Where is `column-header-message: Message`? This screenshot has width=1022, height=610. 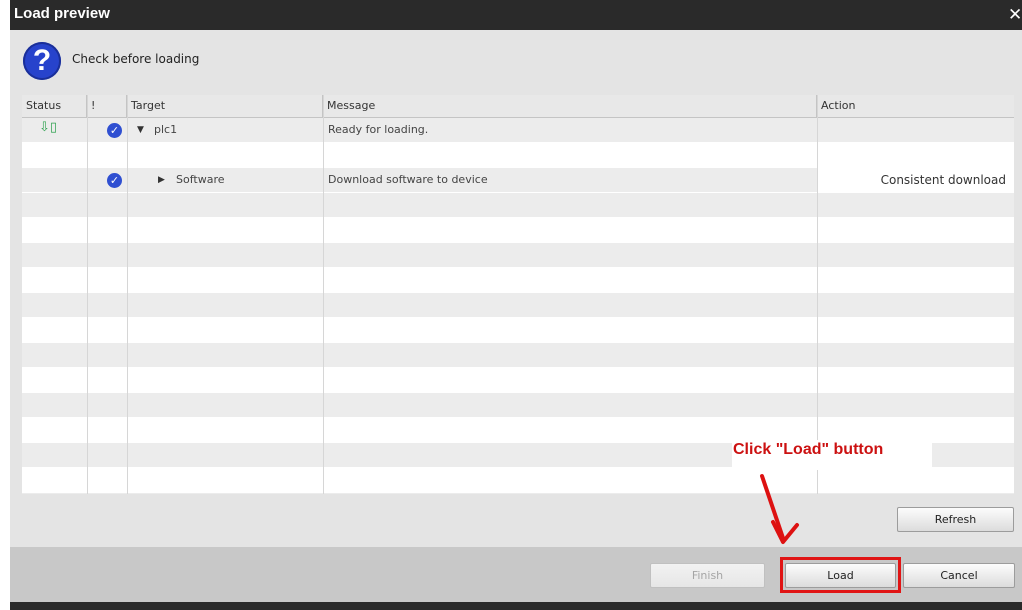
column-header-message: Message is located at coordinates (570, 106).